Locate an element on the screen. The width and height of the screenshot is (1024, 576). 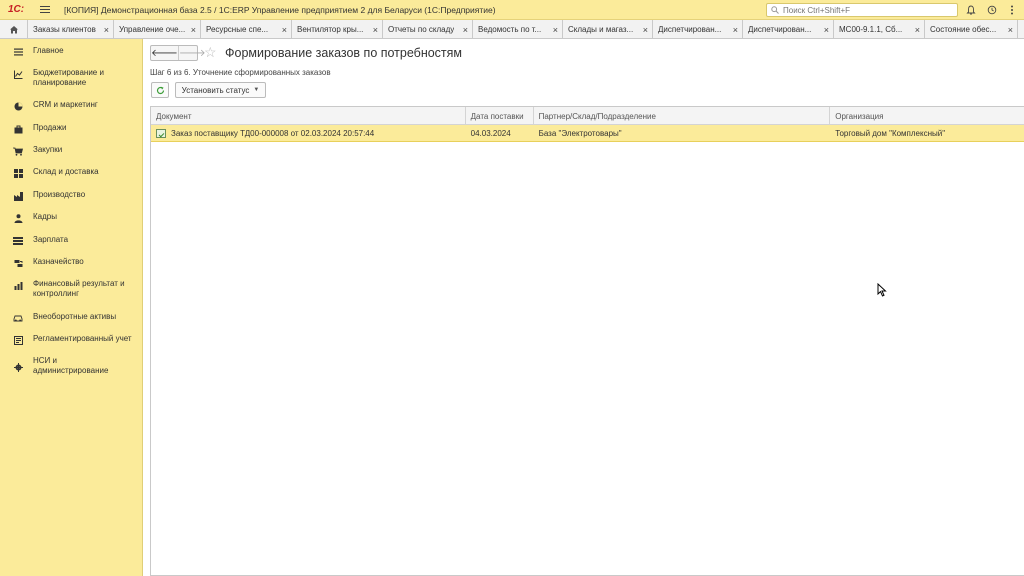
person-icon is located at coordinates (18, 218).